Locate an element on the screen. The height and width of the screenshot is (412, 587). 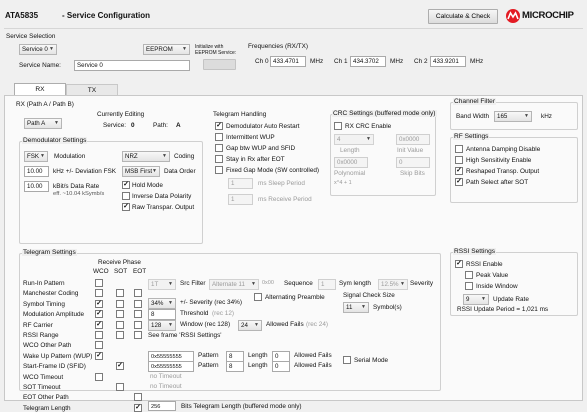
severity34-select: 34% ▼ is located at coordinates (162, 303).